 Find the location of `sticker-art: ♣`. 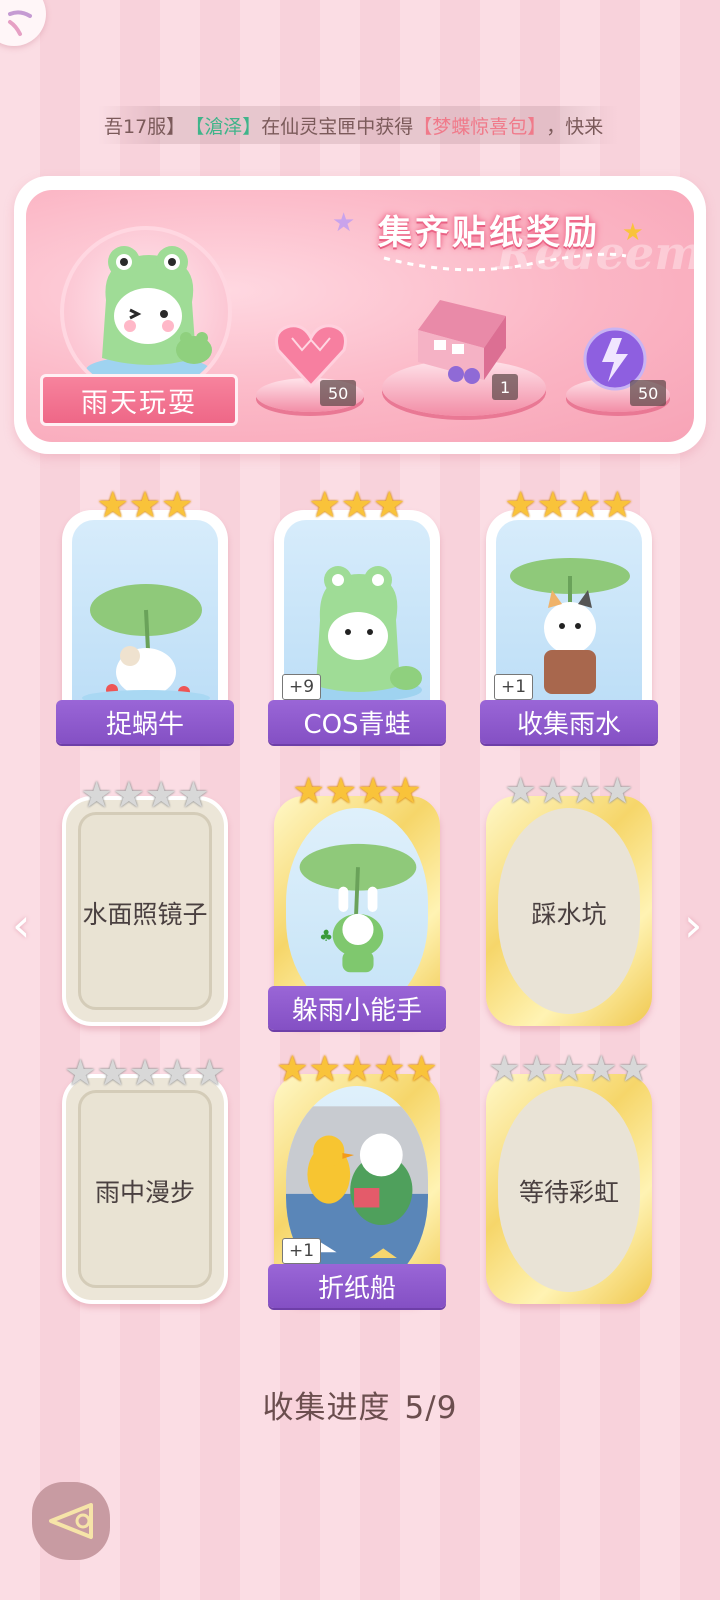

sticker-art: ♣ is located at coordinates (357, 911).